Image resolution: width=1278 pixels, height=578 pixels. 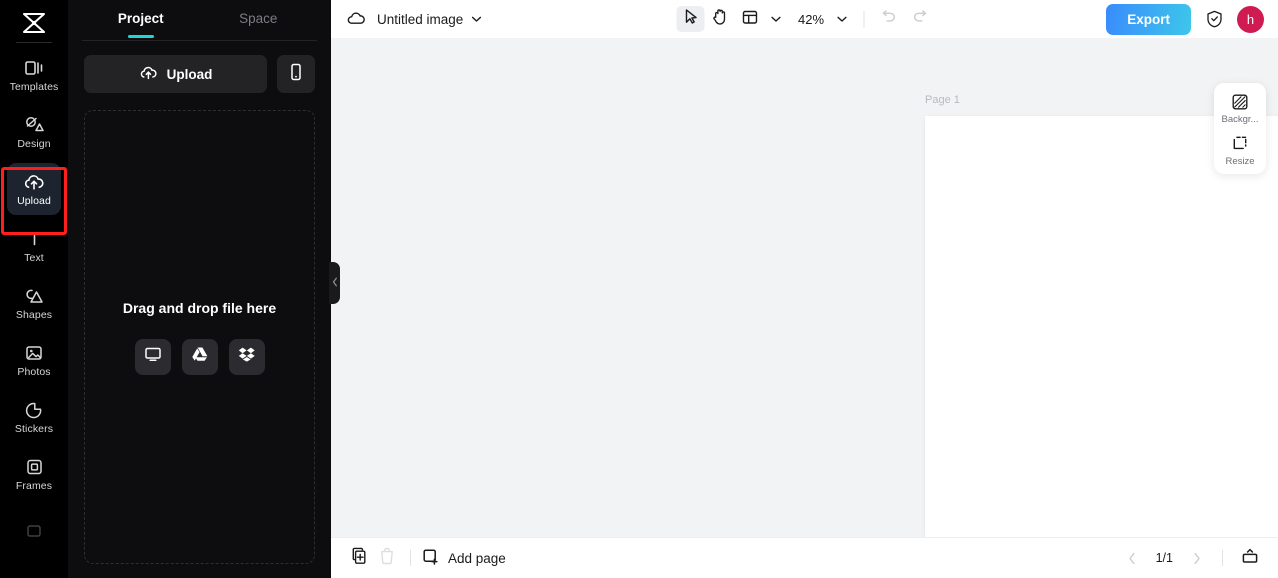 What do you see at coordinates (34, 23) in the screenshot?
I see `capcut-logo-icon` at bounding box center [34, 23].